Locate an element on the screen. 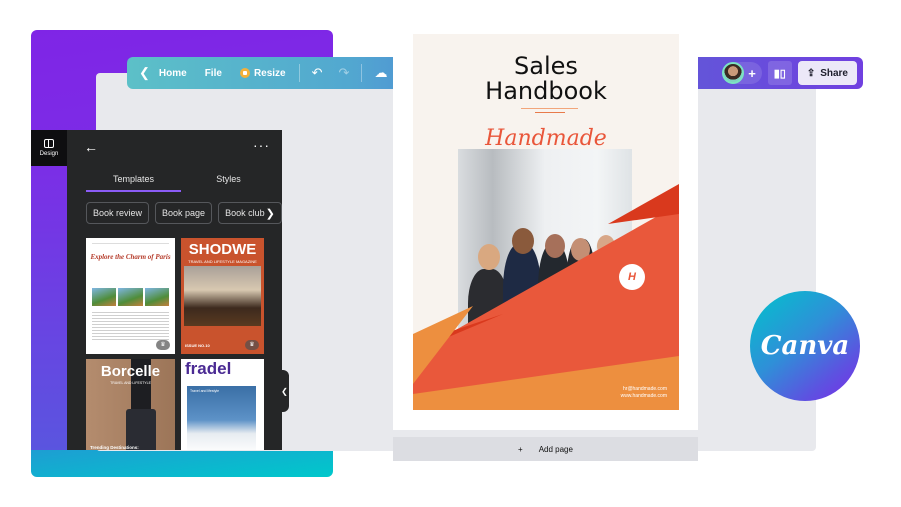  rail-item-design: Design is located at coordinates (49, 148).